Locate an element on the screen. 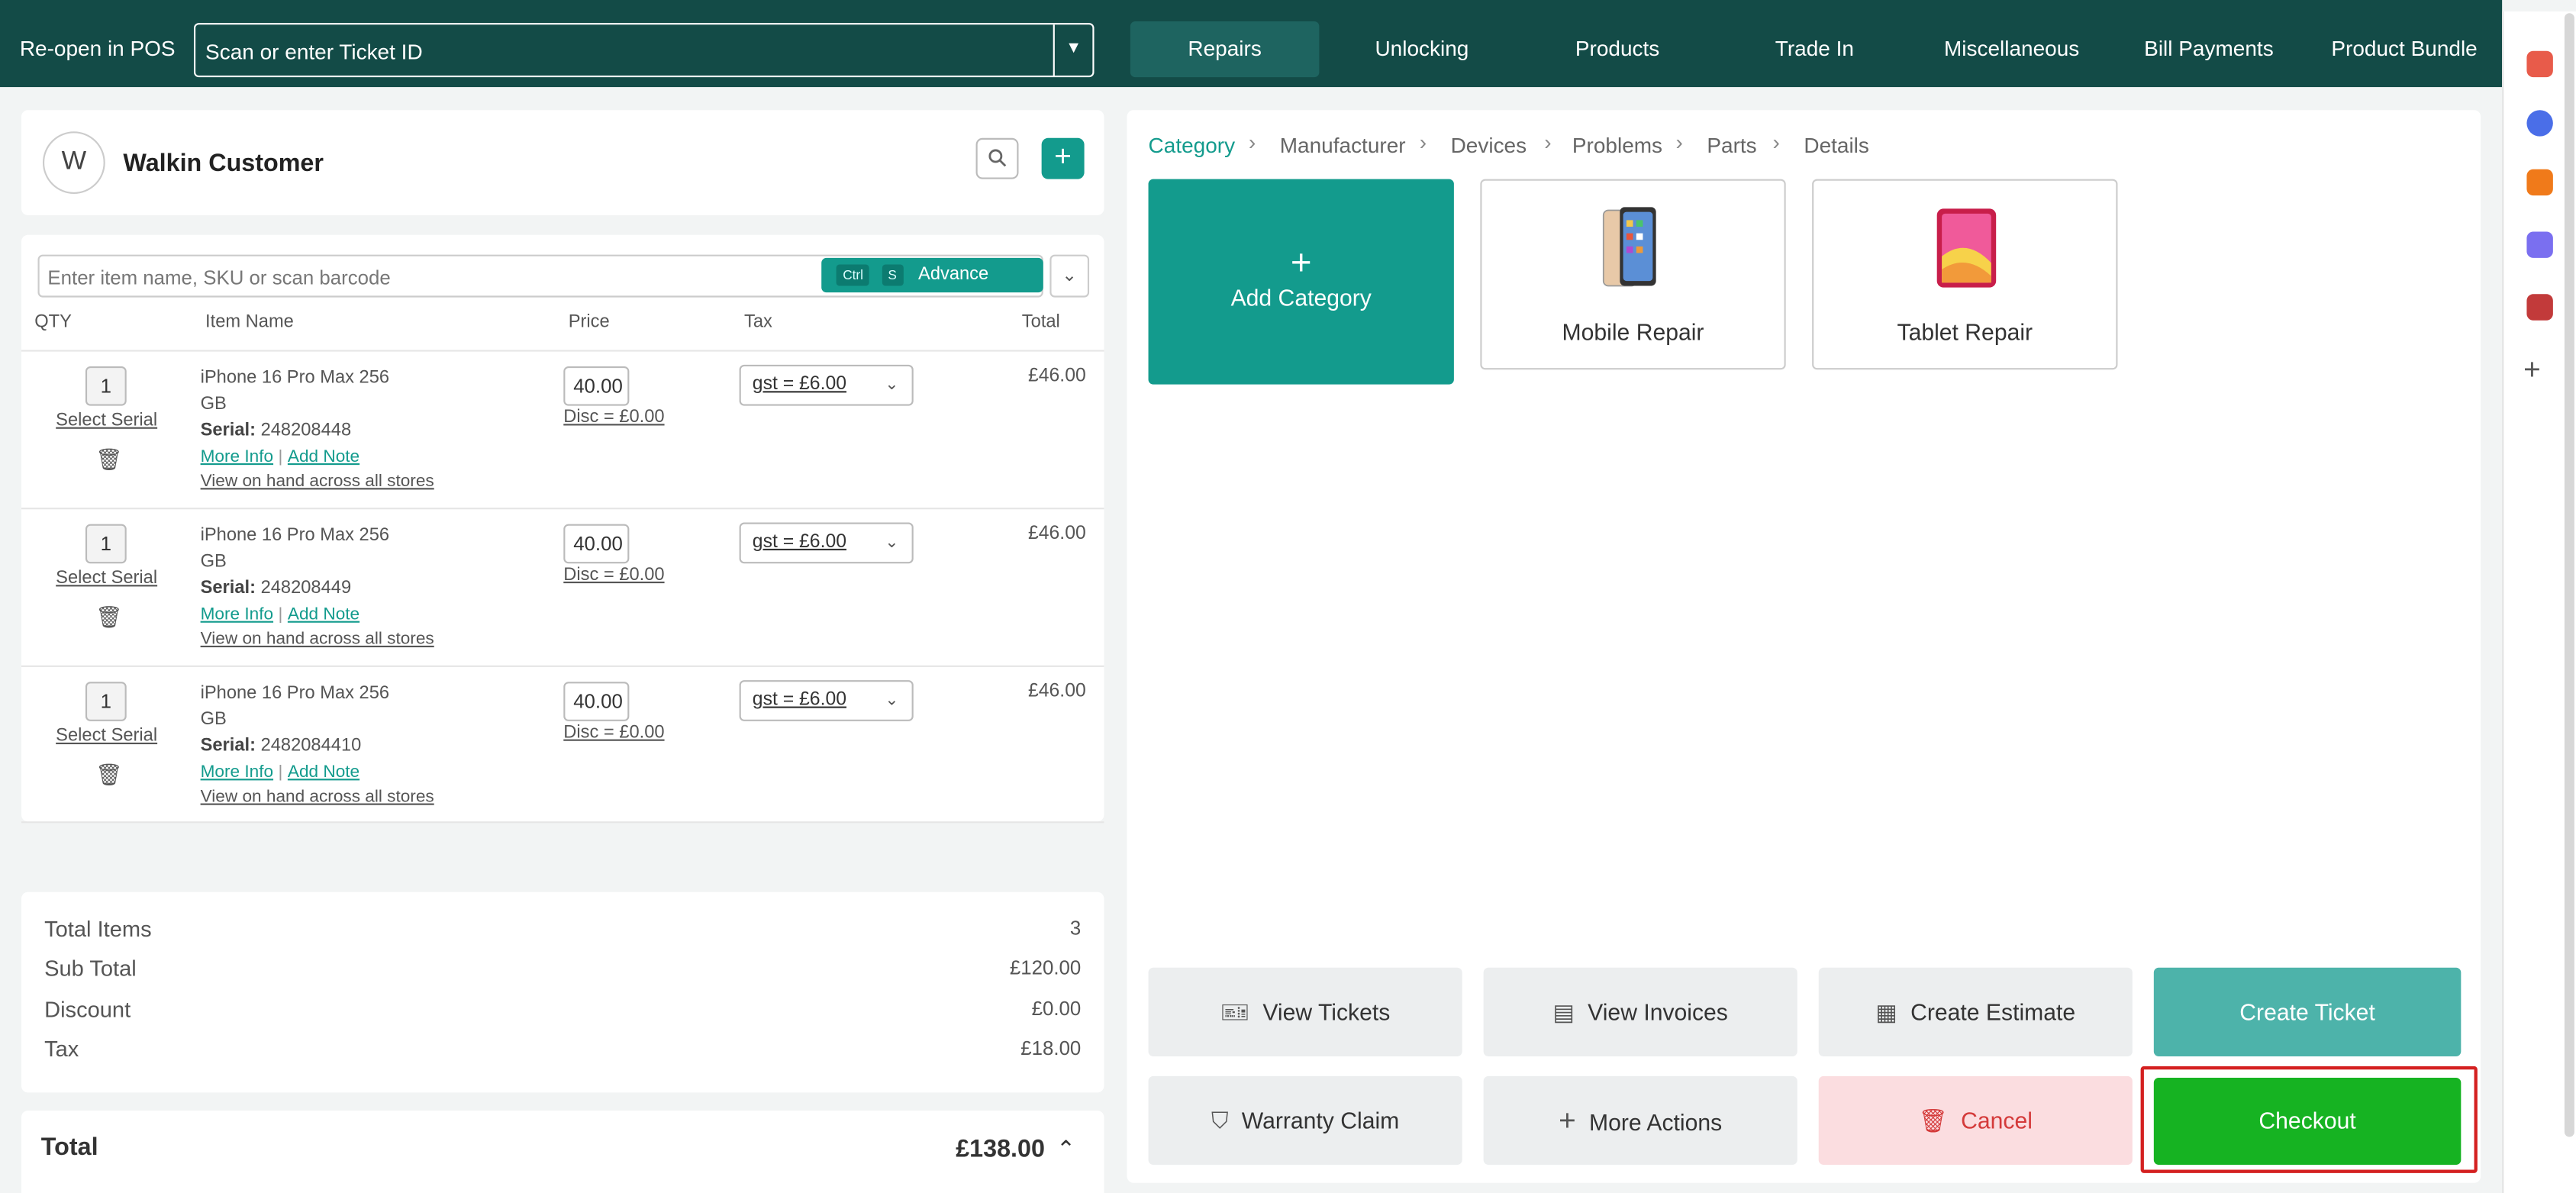 This screenshot has height=1193, width=2576. advance-search-button: Ctrl S Advance Search is located at coordinates (932, 288).